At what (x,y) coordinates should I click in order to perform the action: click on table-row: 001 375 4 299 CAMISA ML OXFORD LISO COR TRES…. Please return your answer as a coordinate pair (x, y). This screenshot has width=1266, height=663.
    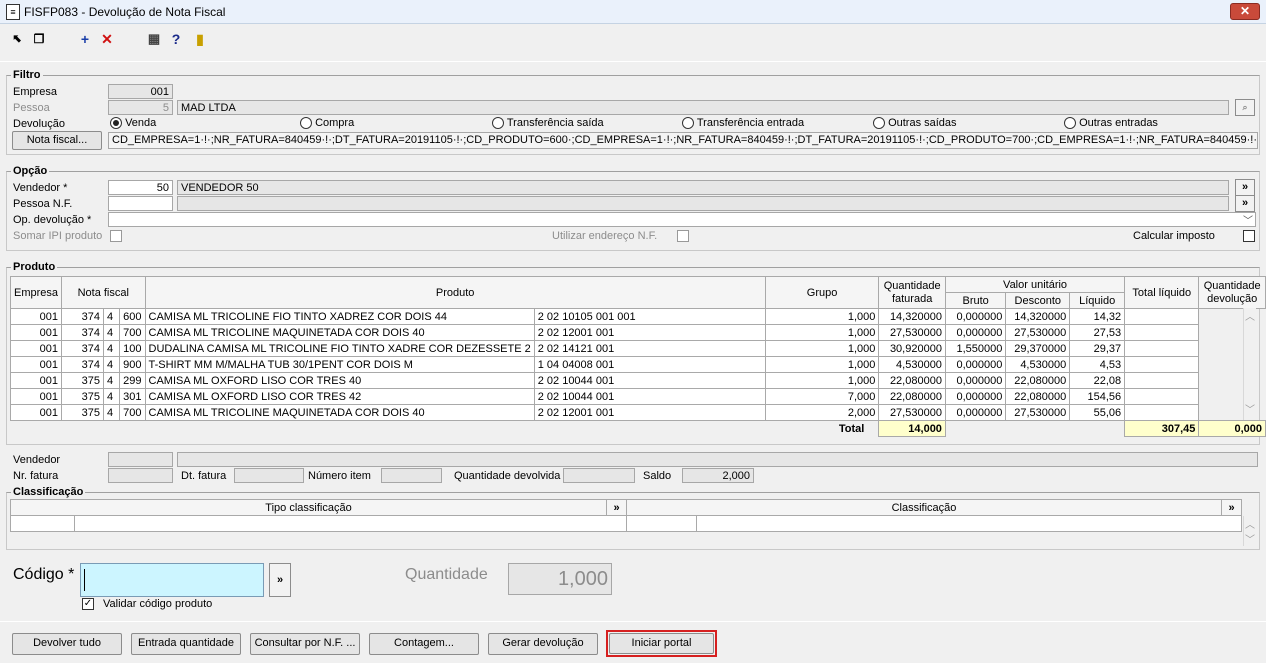
    Looking at the image, I should click on (637, 380).